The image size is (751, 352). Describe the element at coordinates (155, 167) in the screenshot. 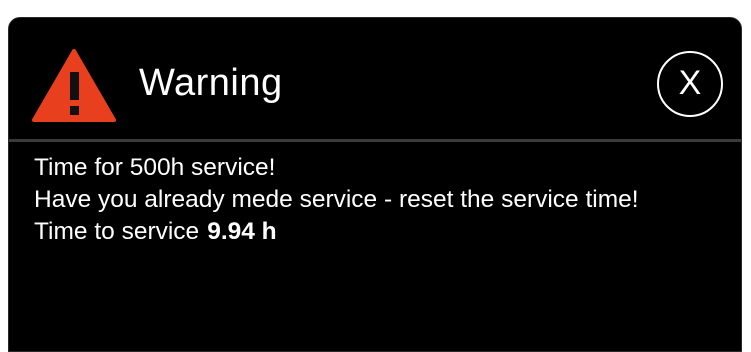

I see `message-line-service-due: Time for 500h service!` at that location.